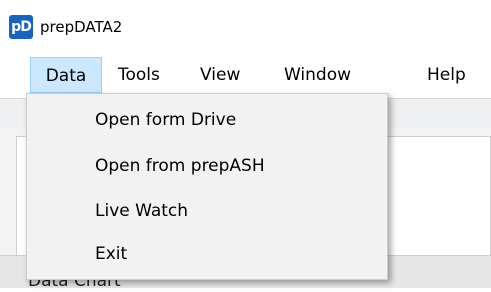 The width and height of the screenshot is (491, 292). What do you see at coordinates (180, 166) in the screenshot?
I see `menu-item-label: Open from prepASH` at bounding box center [180, 166].